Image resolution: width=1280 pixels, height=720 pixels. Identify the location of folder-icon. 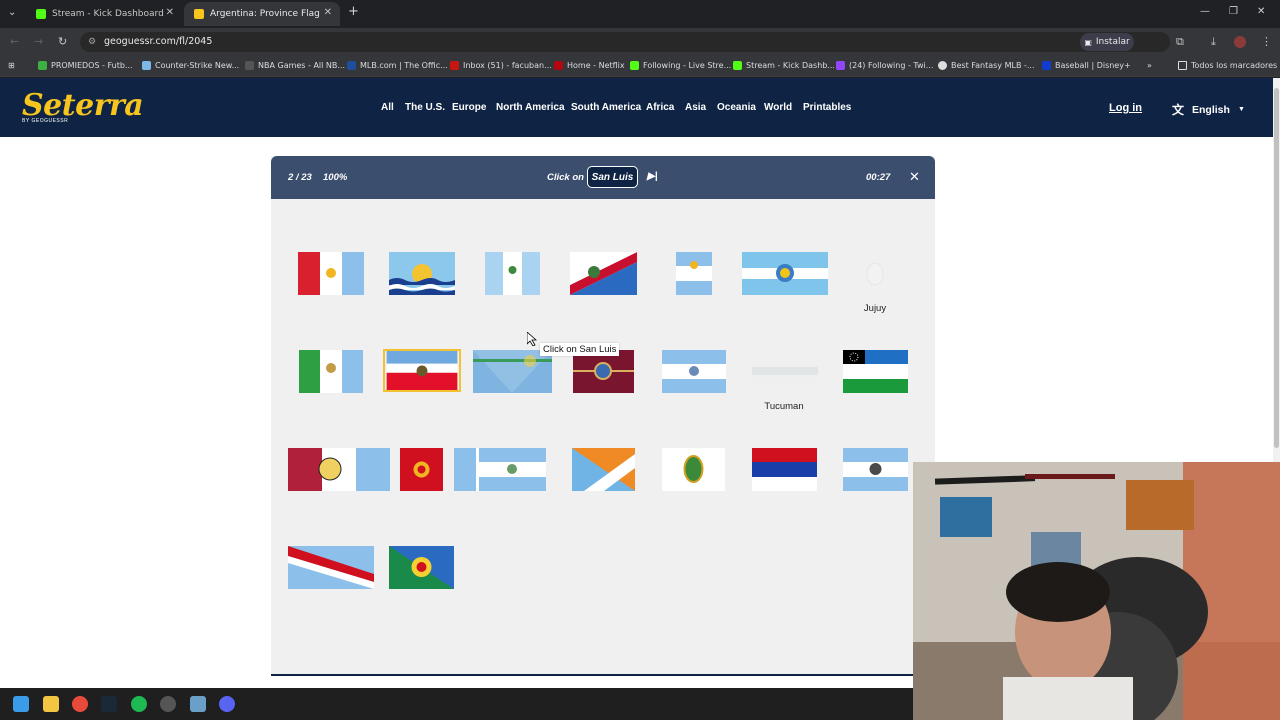
(1182, 65).